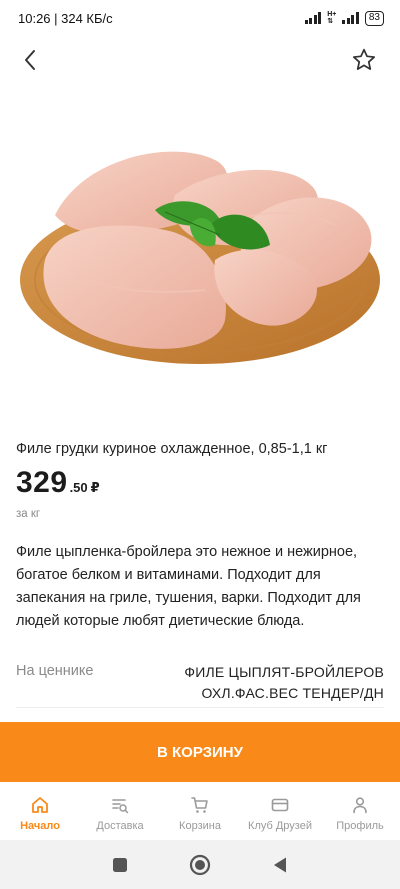 This screenshot has height=889, width=400. I want to click on chevron-left-icon, so click(30, 60).